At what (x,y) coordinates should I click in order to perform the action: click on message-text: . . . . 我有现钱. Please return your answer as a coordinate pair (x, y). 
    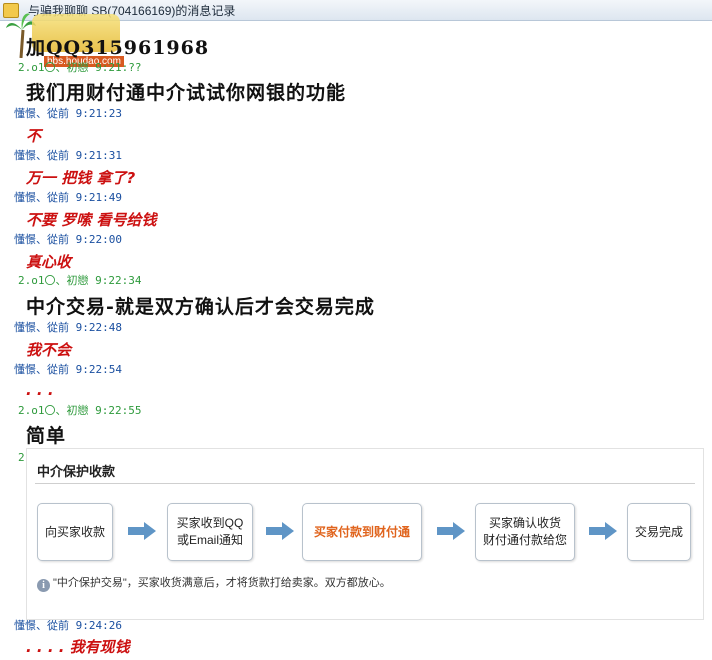
    Looking at the image, I should click on (78, 647).